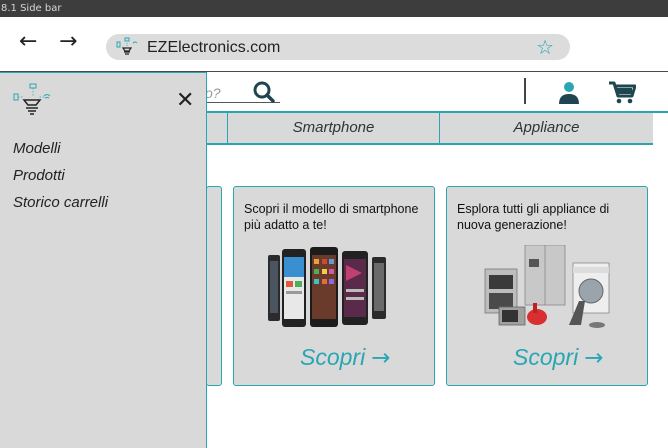 This screenshot has width=668, height=448. Describe the element at coordinates (264, 92) in the screenshot. I see `magnifier-icon` at that location.